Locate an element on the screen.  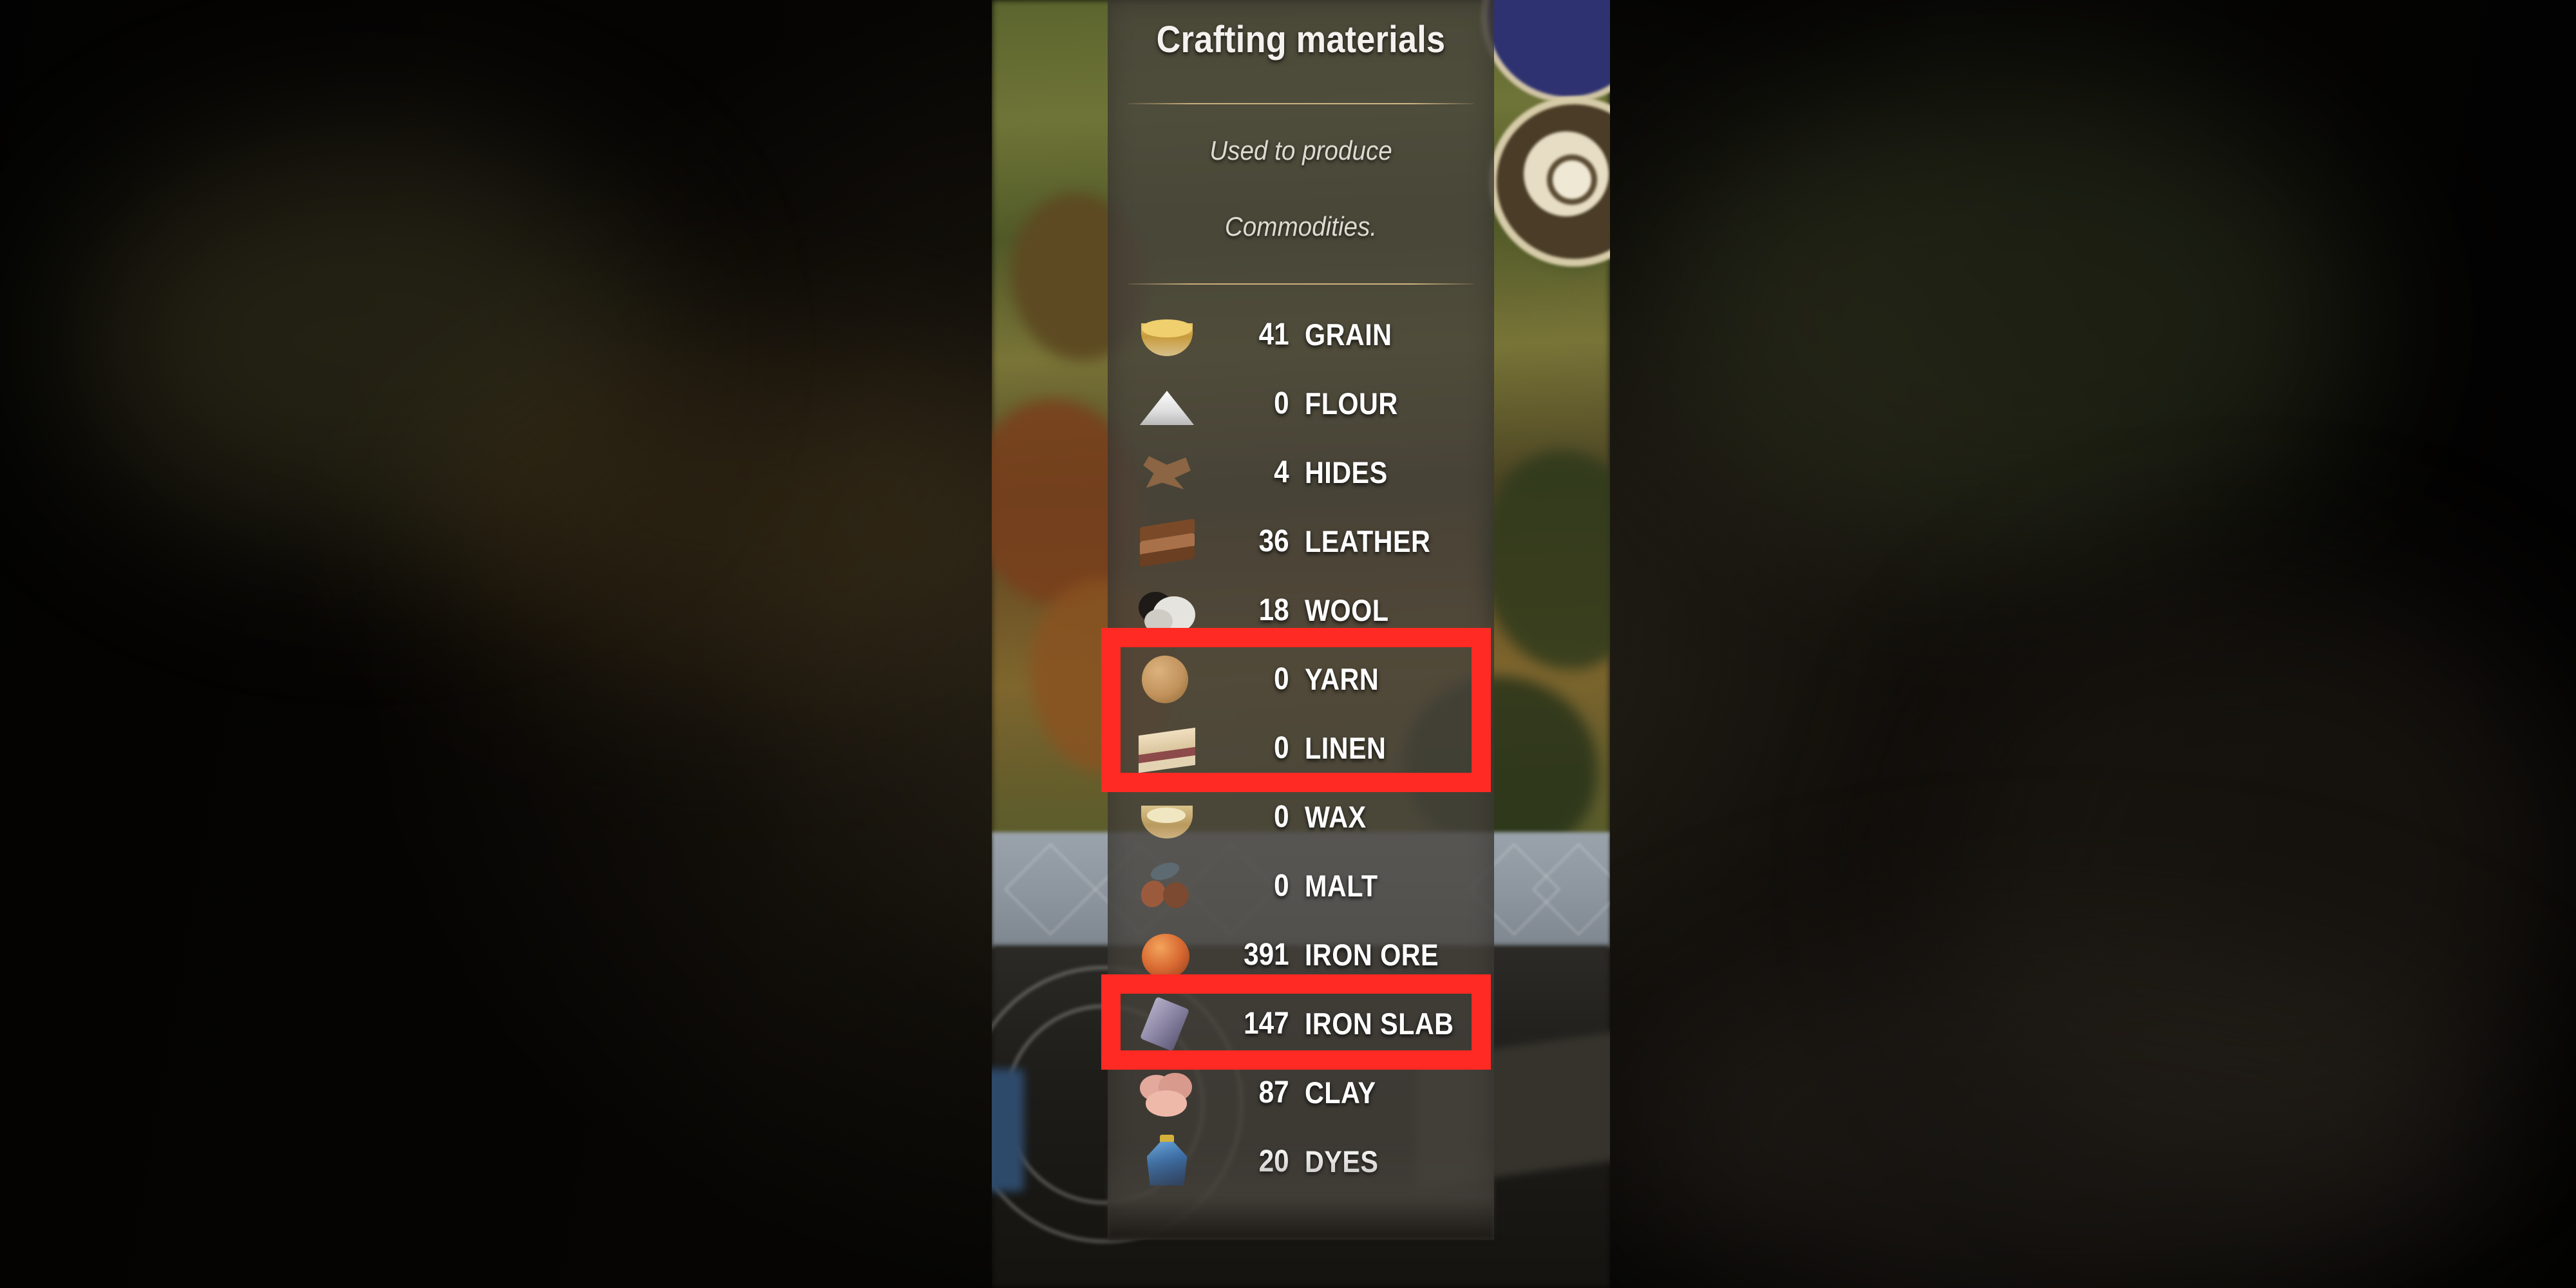
flour-pile-icon is located at coordinates (1167, 403).